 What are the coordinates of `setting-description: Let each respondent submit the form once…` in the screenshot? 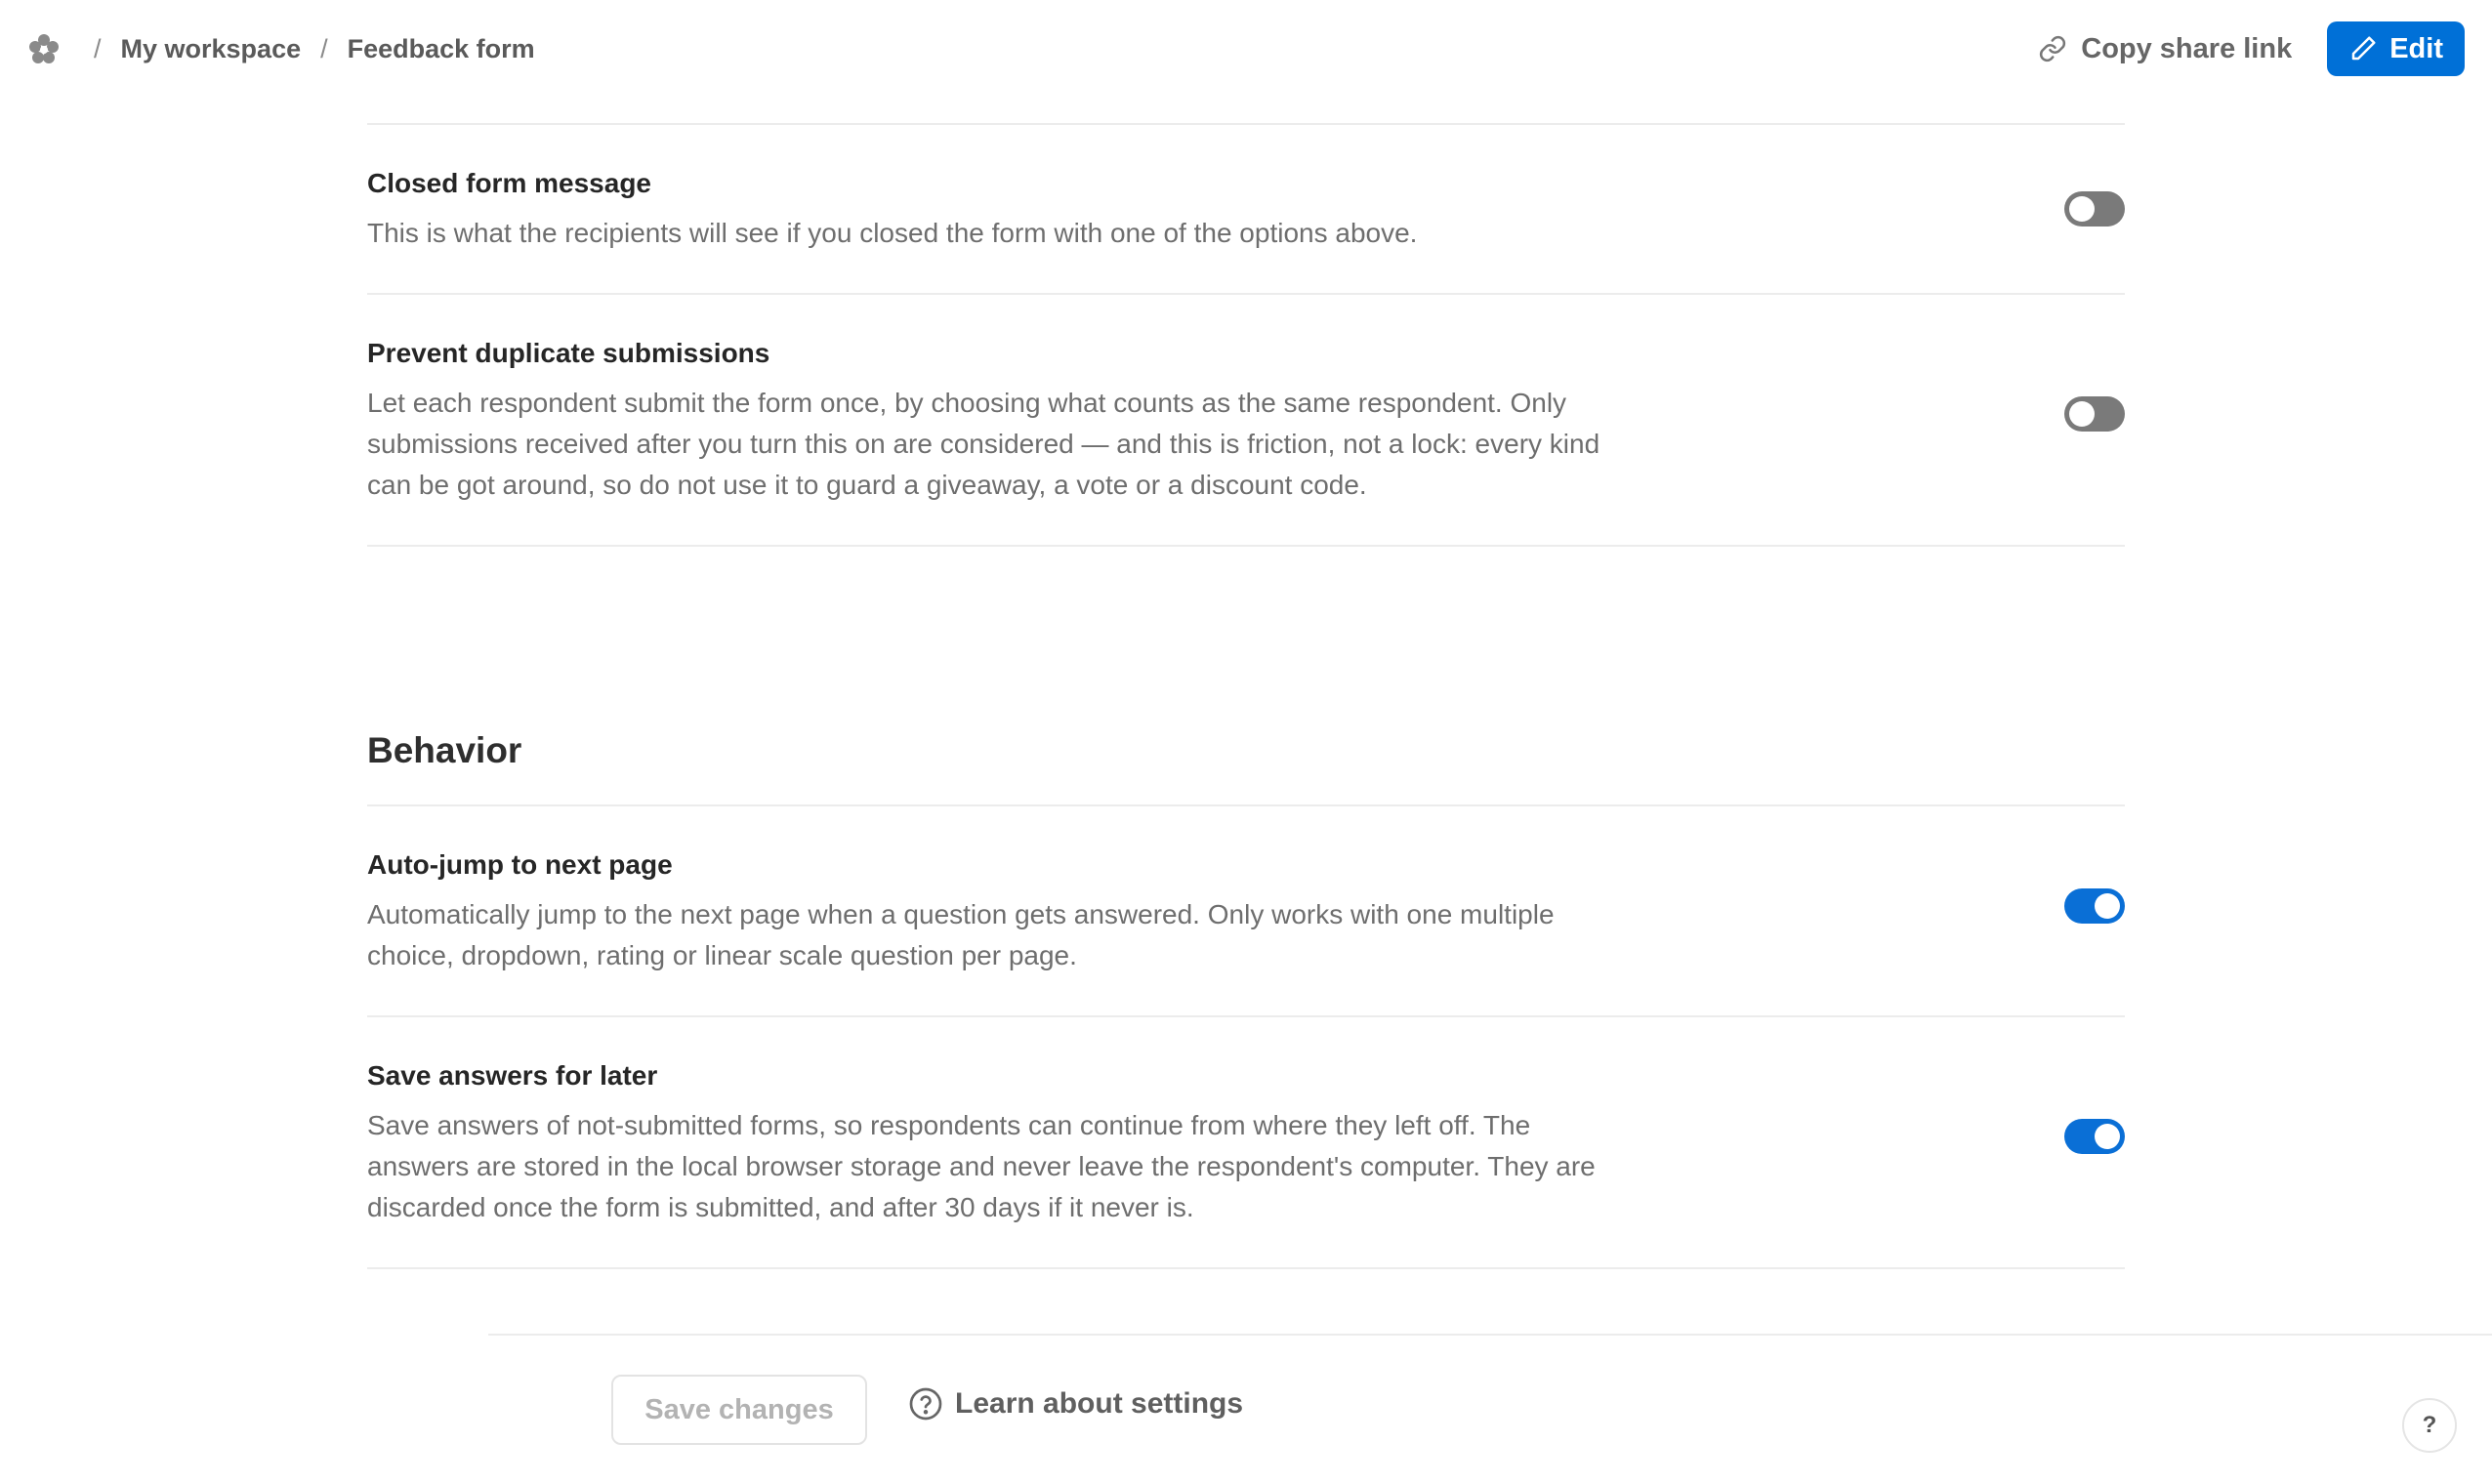 It's located at (983, 444).